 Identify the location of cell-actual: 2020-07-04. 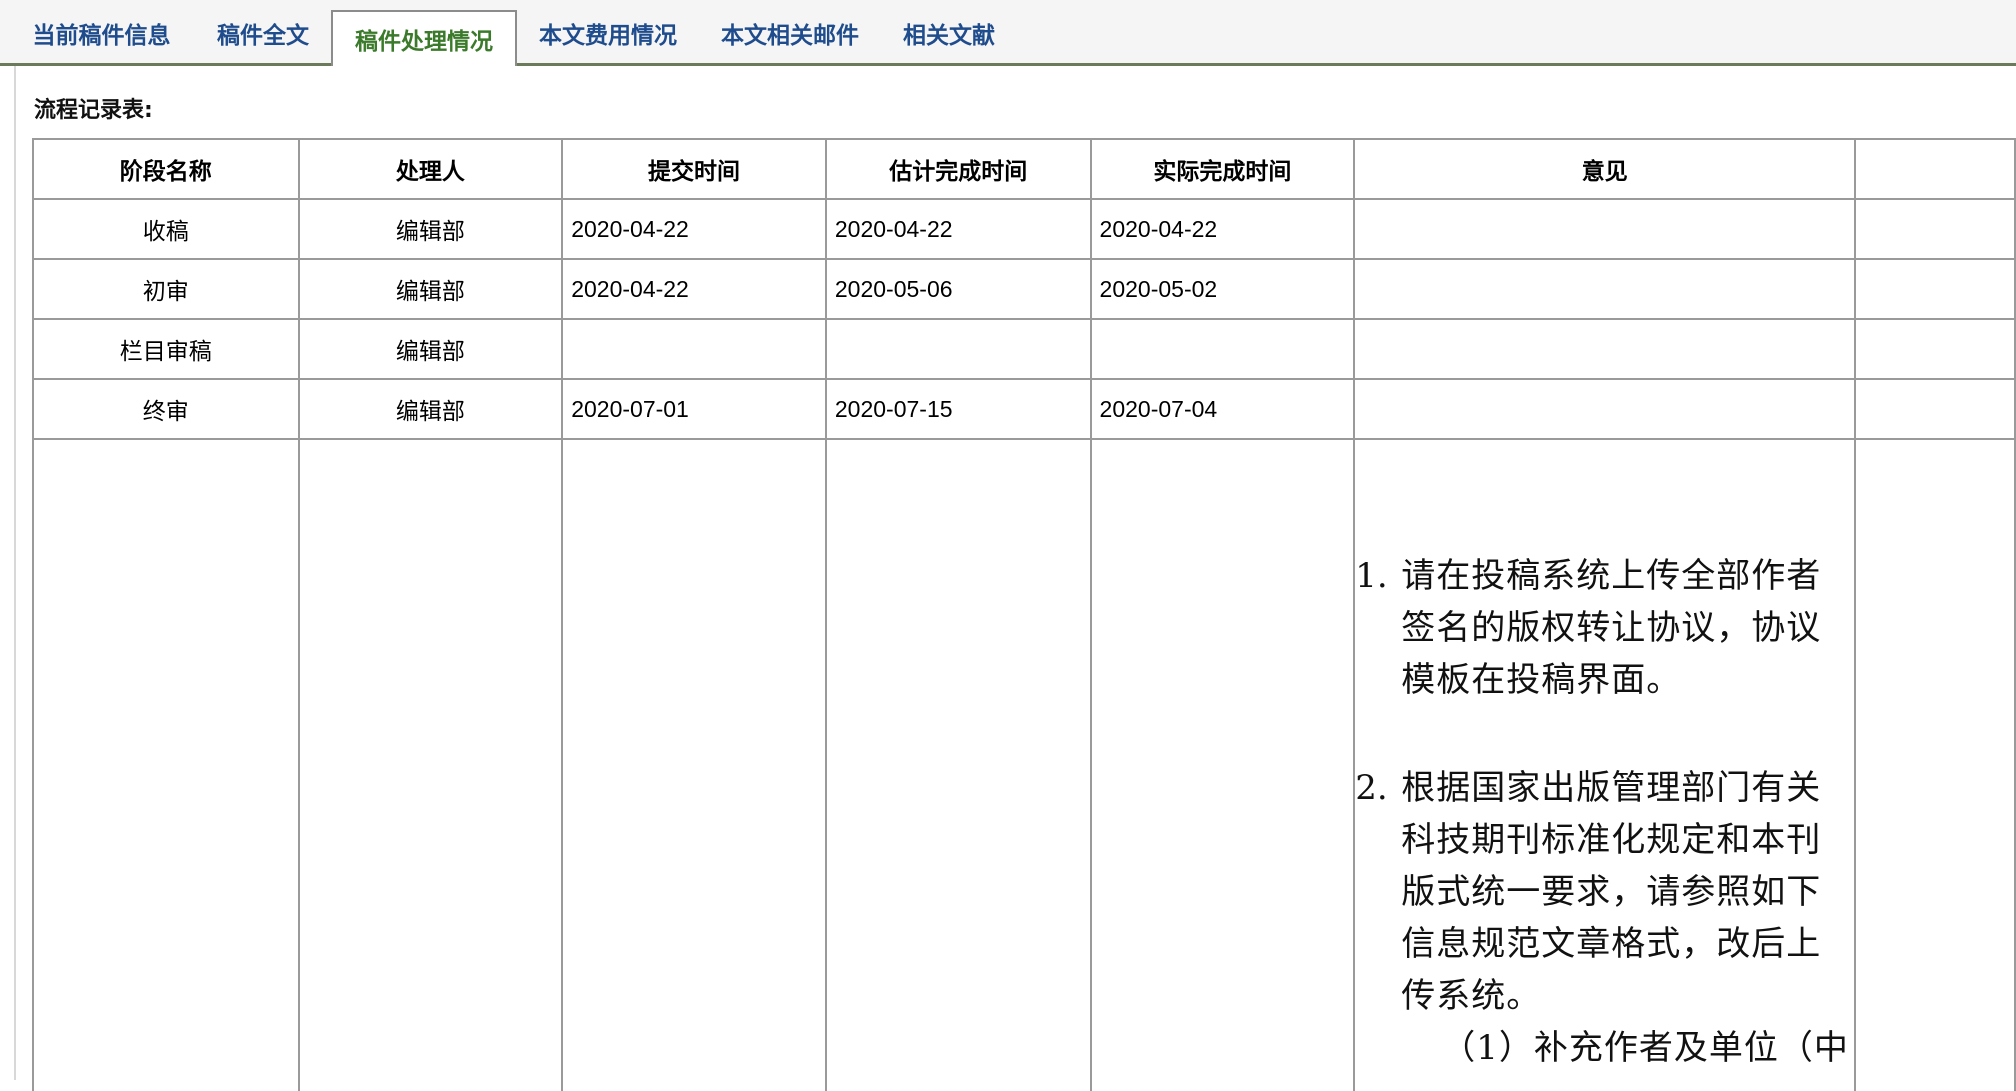
(1222, 409).